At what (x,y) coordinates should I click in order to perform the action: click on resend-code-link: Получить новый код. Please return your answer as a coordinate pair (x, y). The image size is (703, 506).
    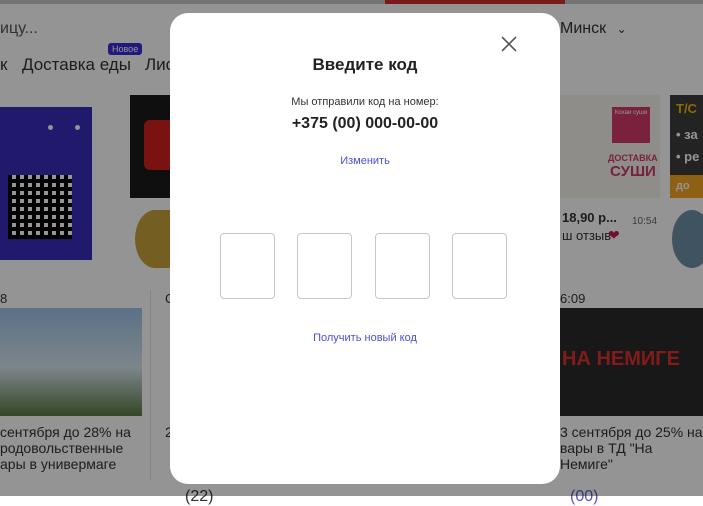
    Looking at the image, I should click on (365, 338).